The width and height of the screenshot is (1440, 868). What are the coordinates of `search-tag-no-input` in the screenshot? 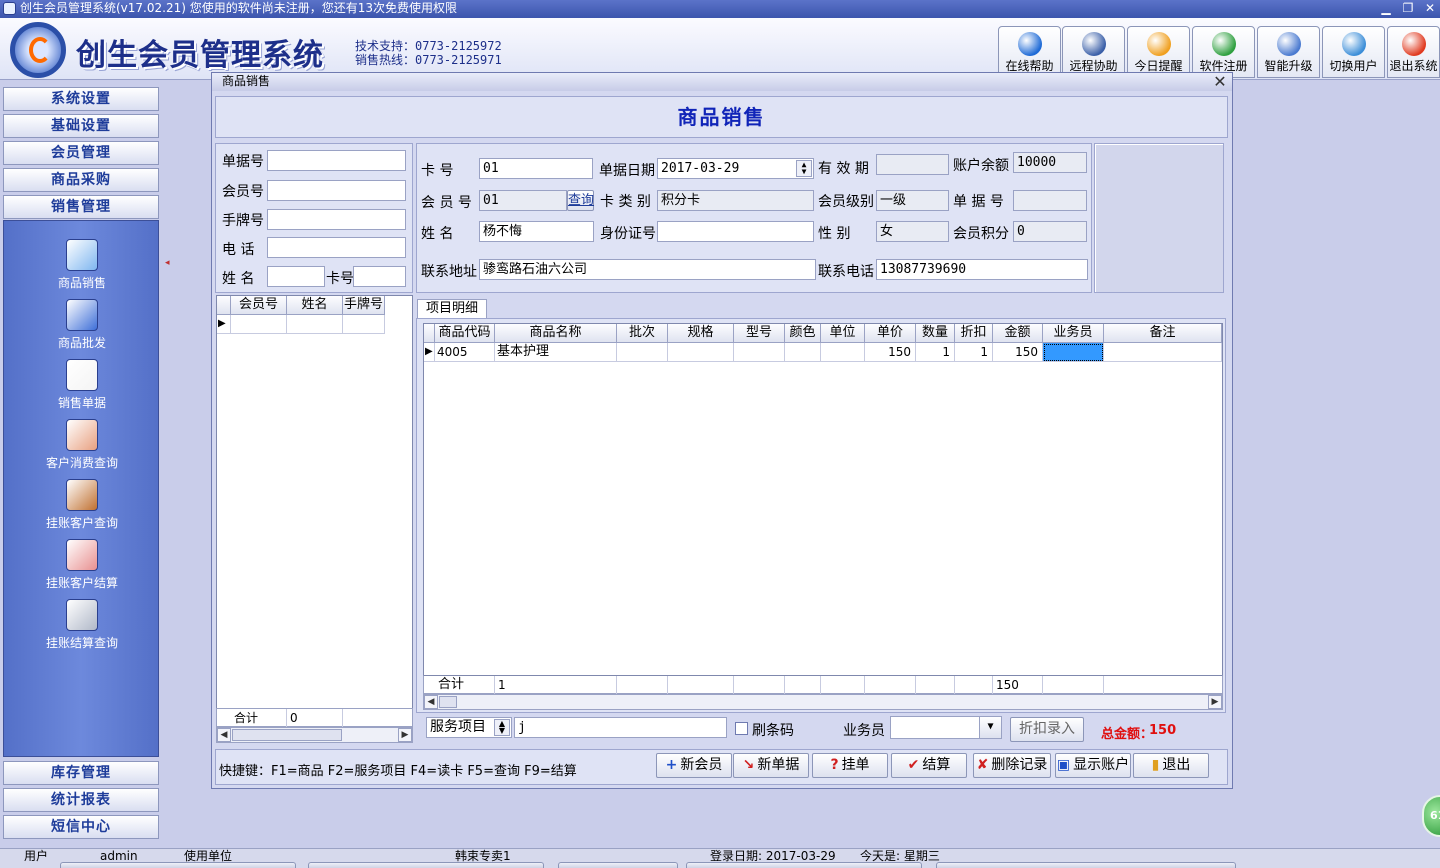 It's located at (336, 219).